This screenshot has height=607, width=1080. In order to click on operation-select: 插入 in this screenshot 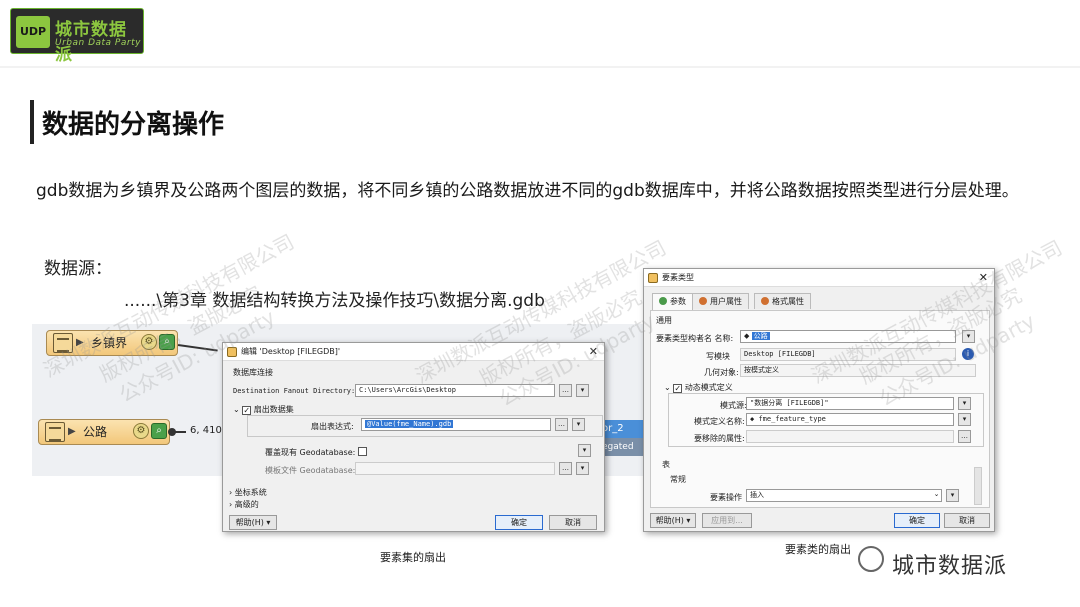, I will do `click(844, 495)`.